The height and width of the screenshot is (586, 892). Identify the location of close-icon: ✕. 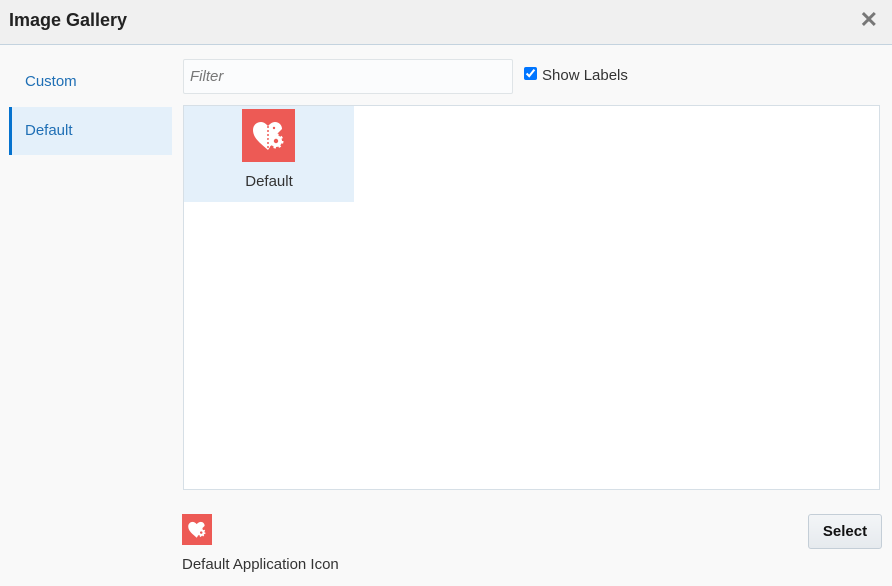
(869, 20).